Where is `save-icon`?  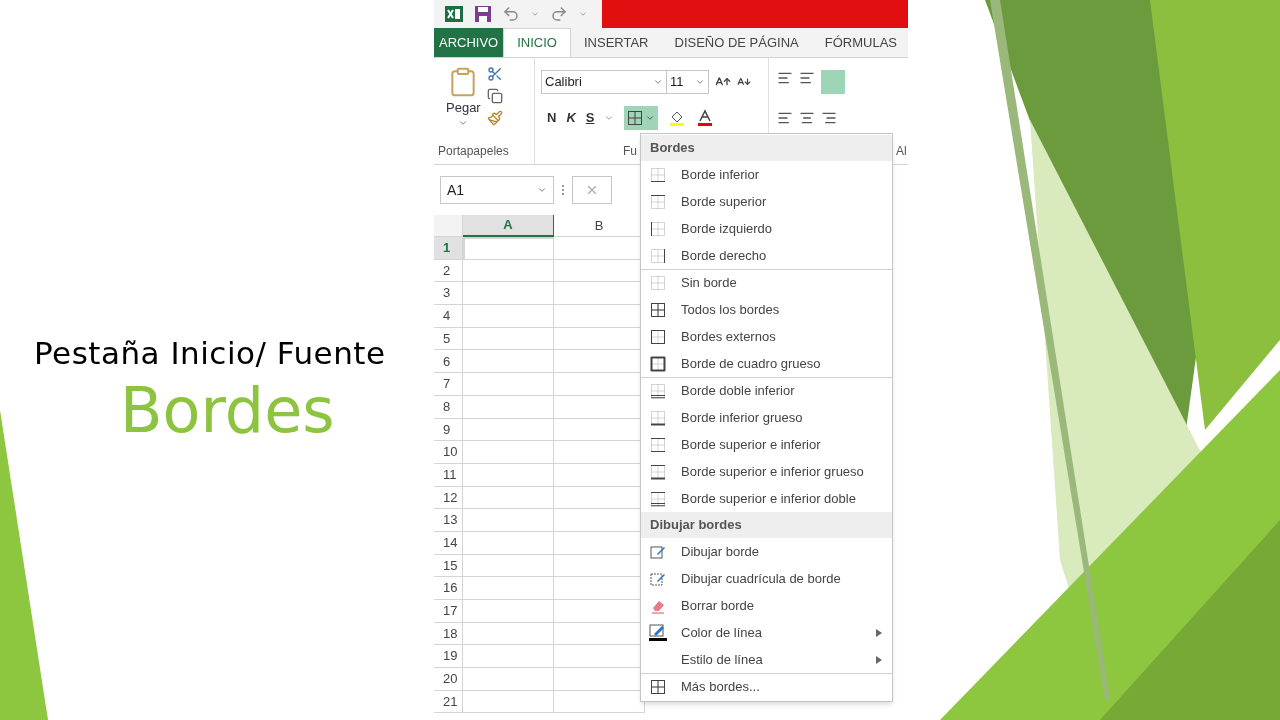 save-icon is located at coordinates (483, 14).